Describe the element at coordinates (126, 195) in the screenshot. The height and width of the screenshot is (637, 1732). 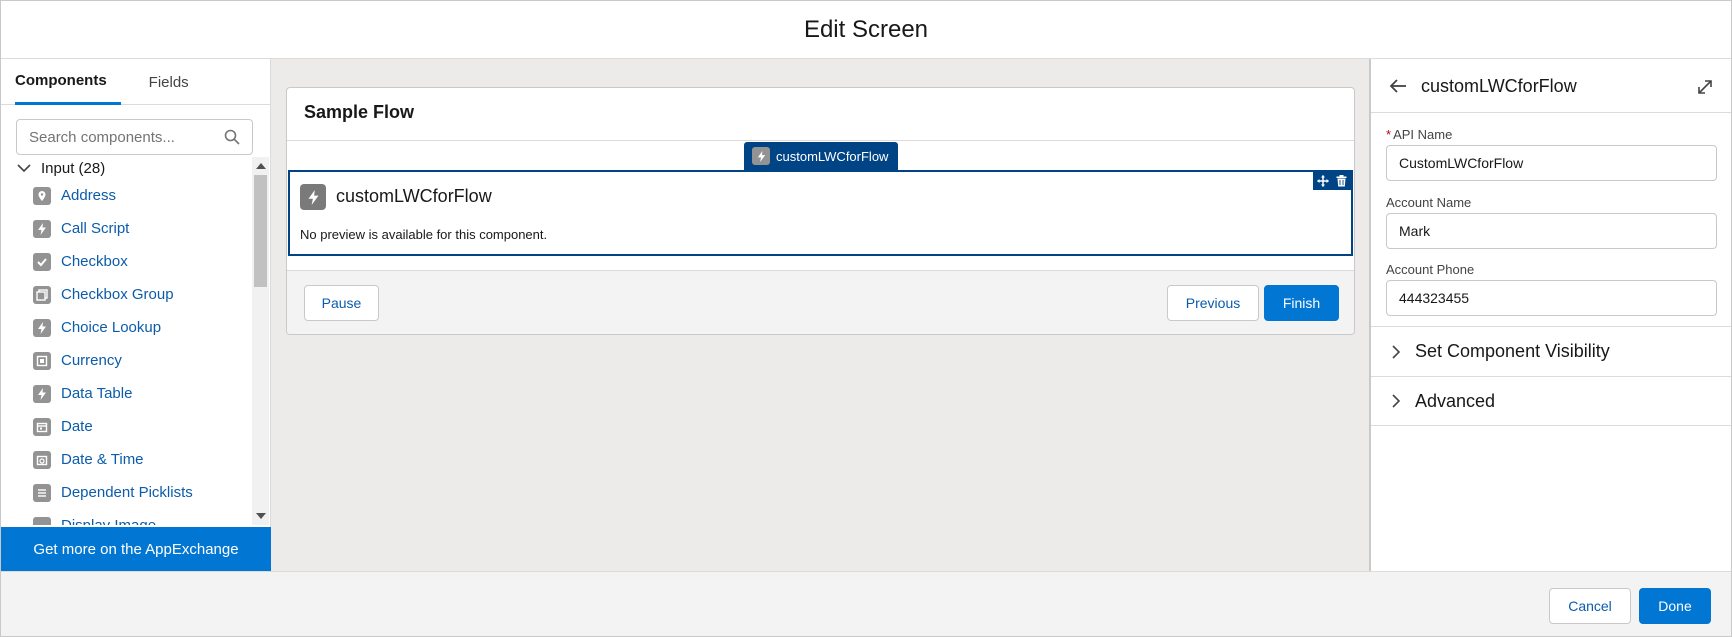
I see `palette-item-address: Address` at that location.